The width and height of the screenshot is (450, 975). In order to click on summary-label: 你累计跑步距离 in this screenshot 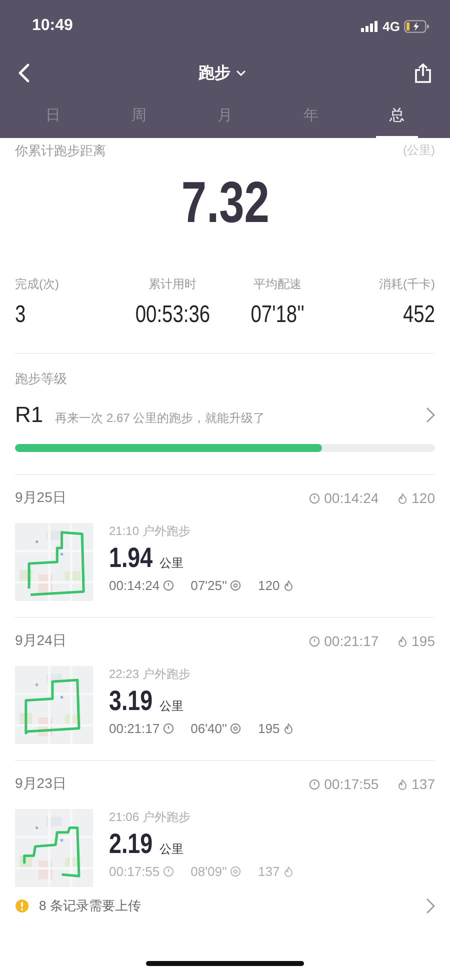, I will do `click(60, 151)`.